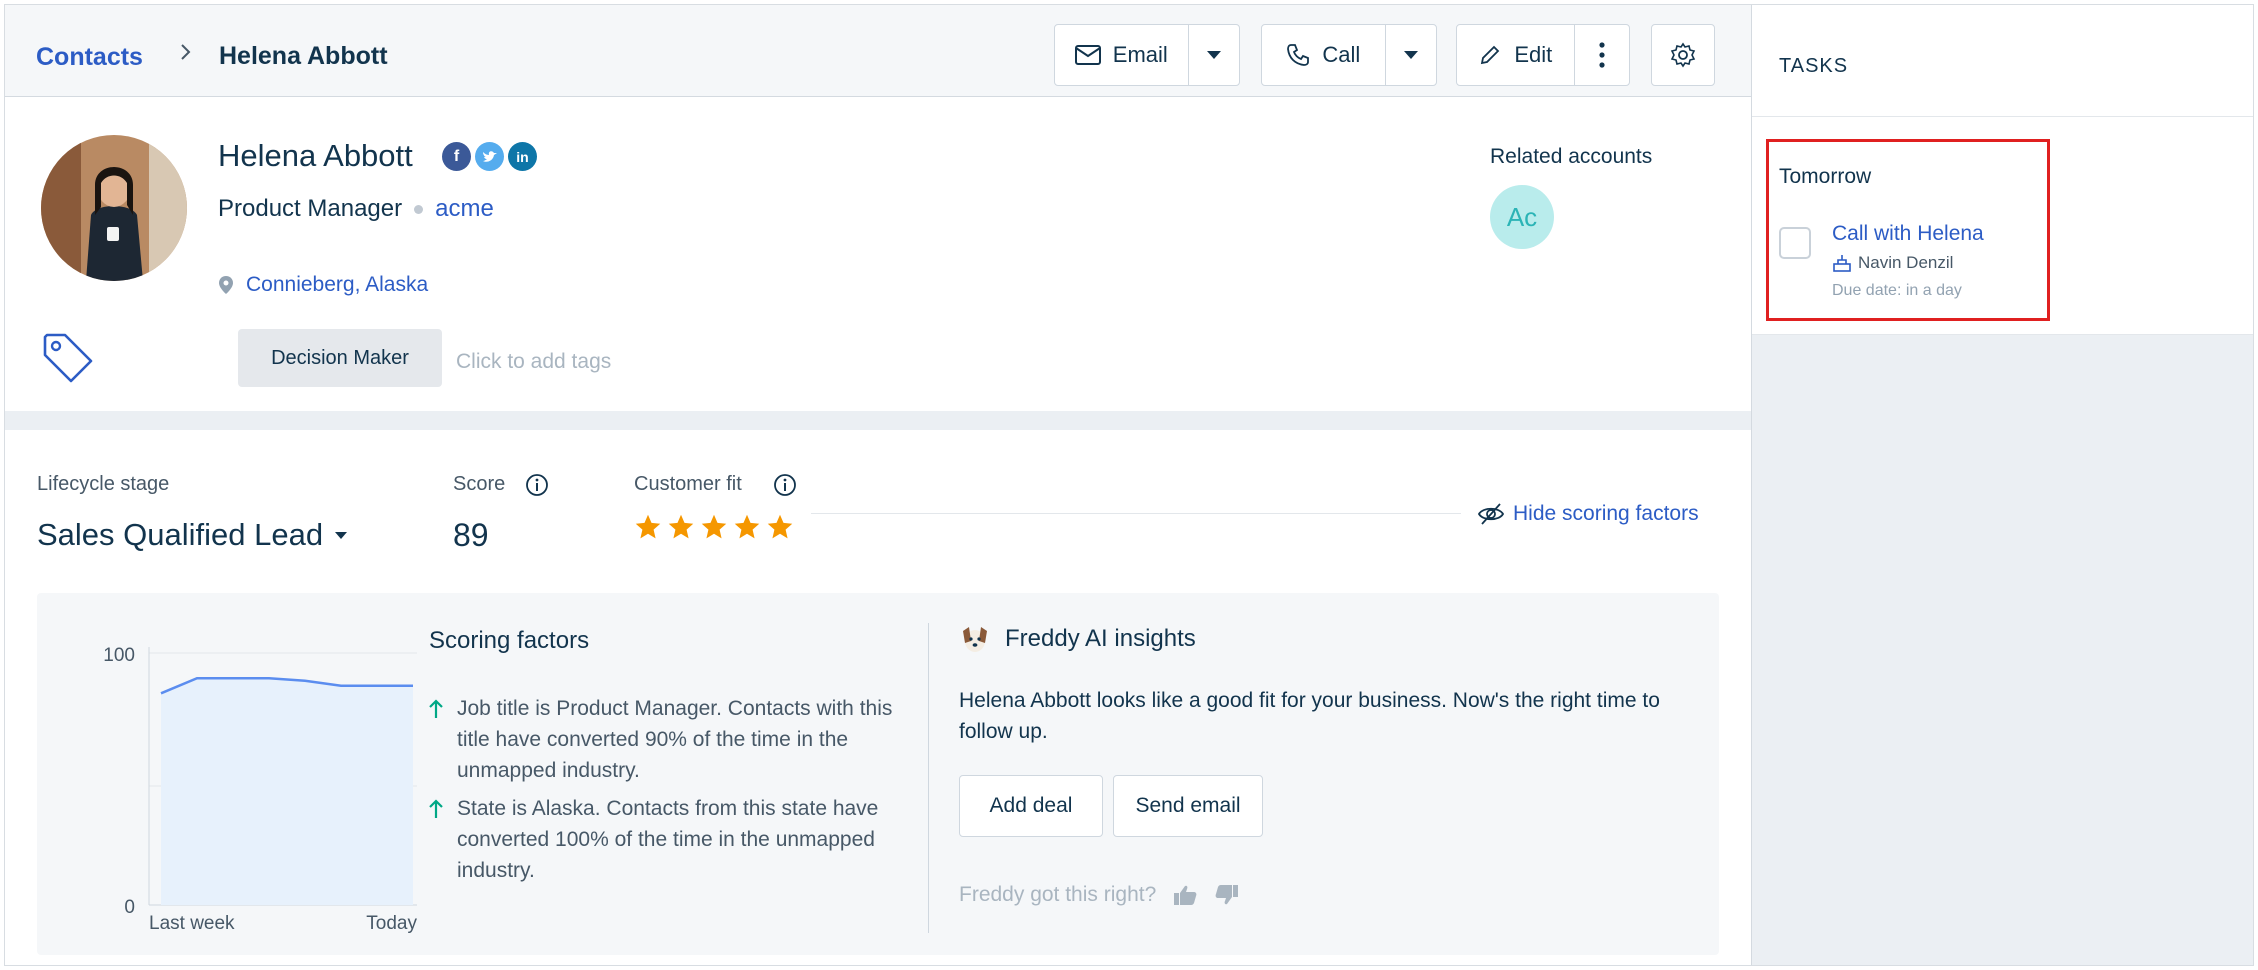 This screenshot has height=970, width=2258. I want to click on social-links: f in, so click(489, 156).